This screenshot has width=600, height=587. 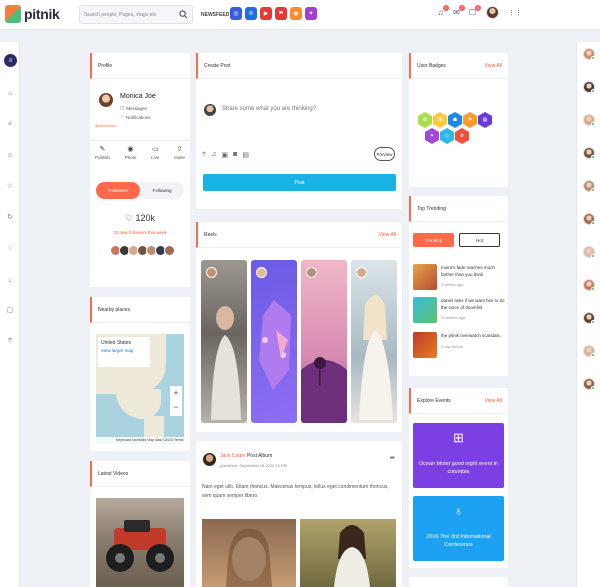 What do you see at coordinates (296, 13) in the screenshot?
I see `camera-icon: ◉` at bounding box center [296, 13].